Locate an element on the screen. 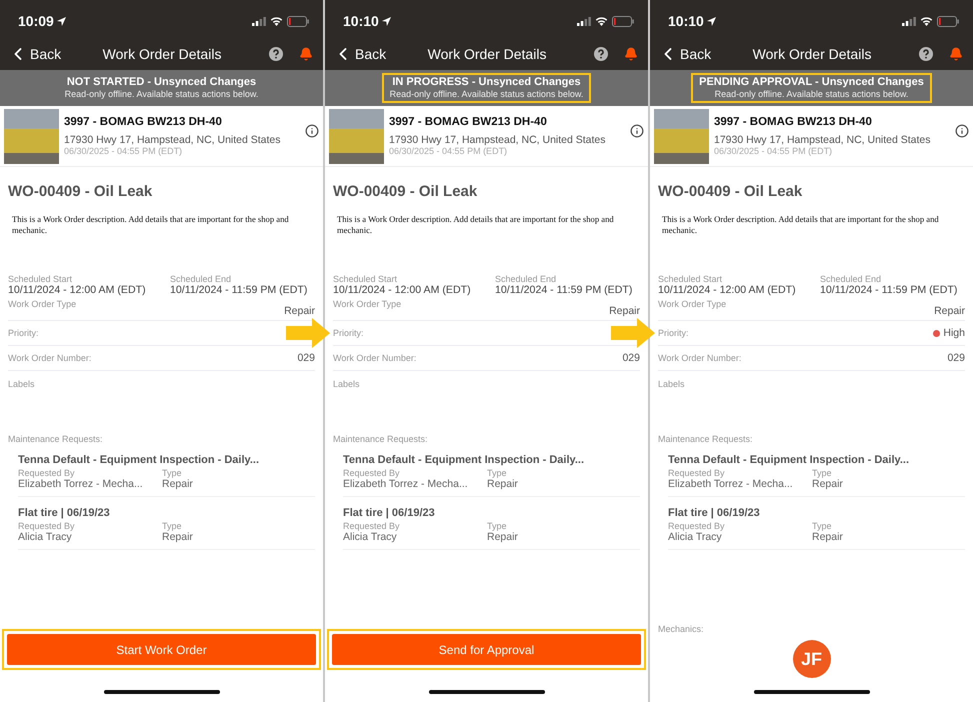  field-label: Work Order Number: is located at coordinates (374, 358).